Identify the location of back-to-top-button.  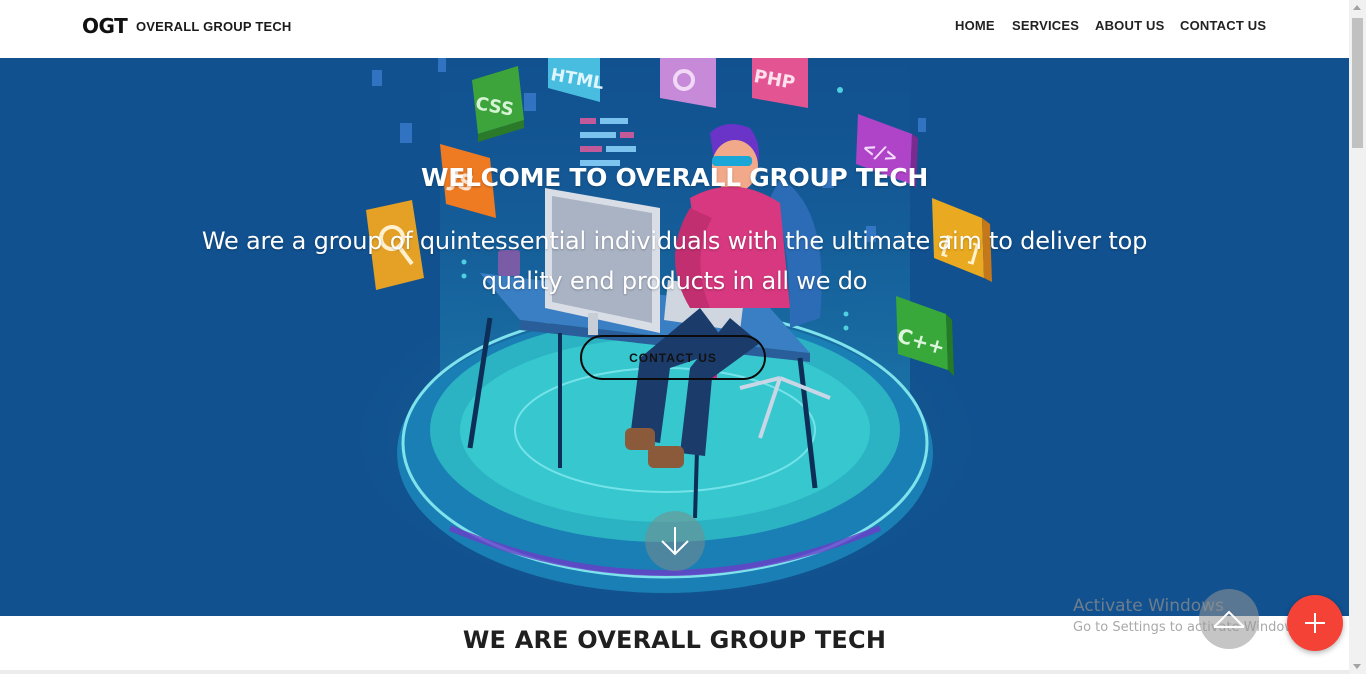
(1229, 619).